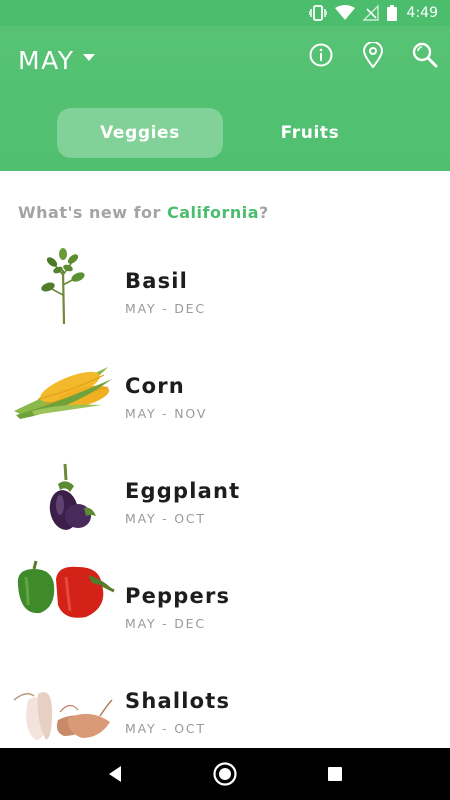 The height and width of the screenshot is (800, 450). Describe the element at coordinates (88, 57) in the screenshot. I see `dropdown-caret-icon` at that location.